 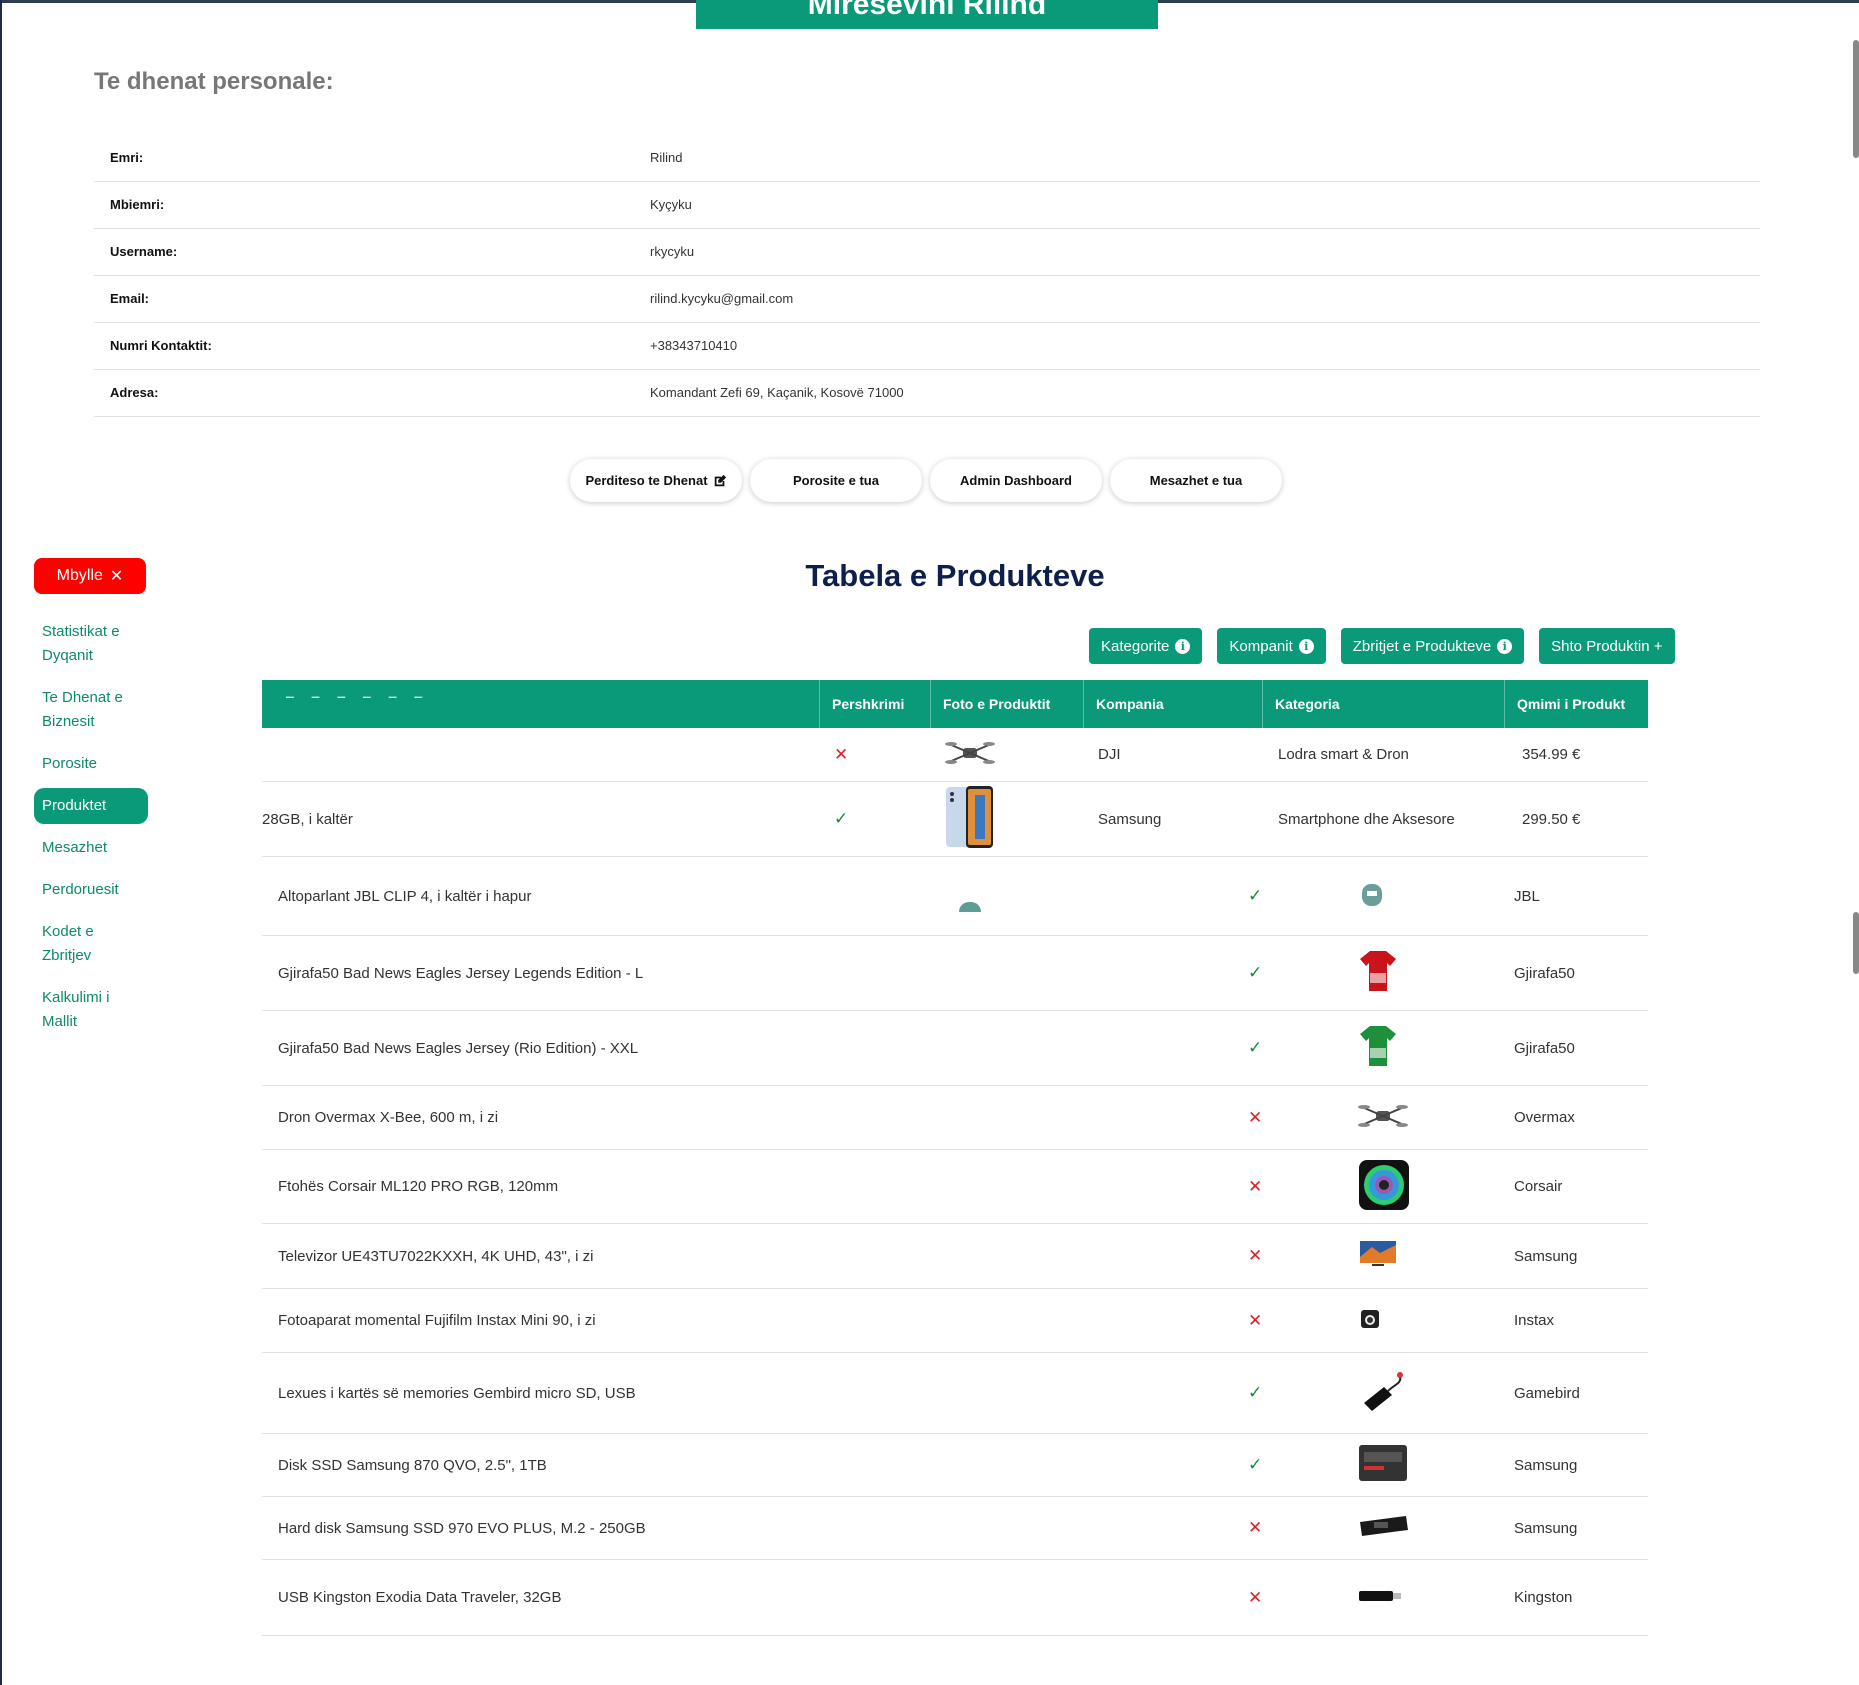 What do you see at coordinates (990, 704) in the screenshot?
I see `header-photo: Foto e Produktit` at bounding box center [990, 704].